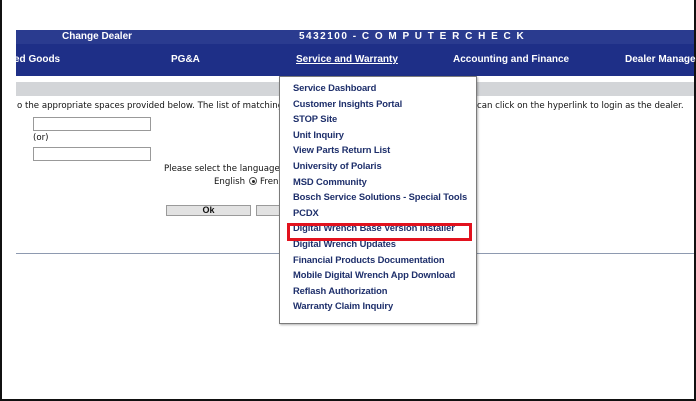 This screenshot has width=696, height=401. Describe the element at coordinates (330, 181) in the screenshot. I see `menu-item-msd-community: MSD Community` at that location.